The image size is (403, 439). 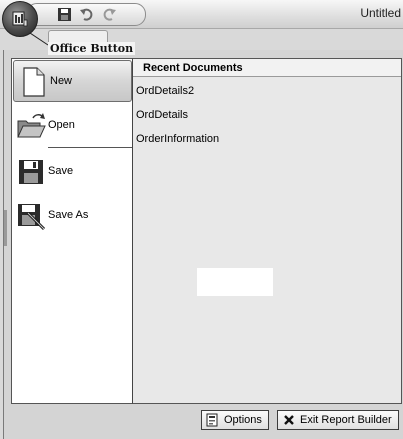 What do you see at coordinates (90, 147) in the screenshot?
I see `menu-separator` at bounding box center [90, 147].